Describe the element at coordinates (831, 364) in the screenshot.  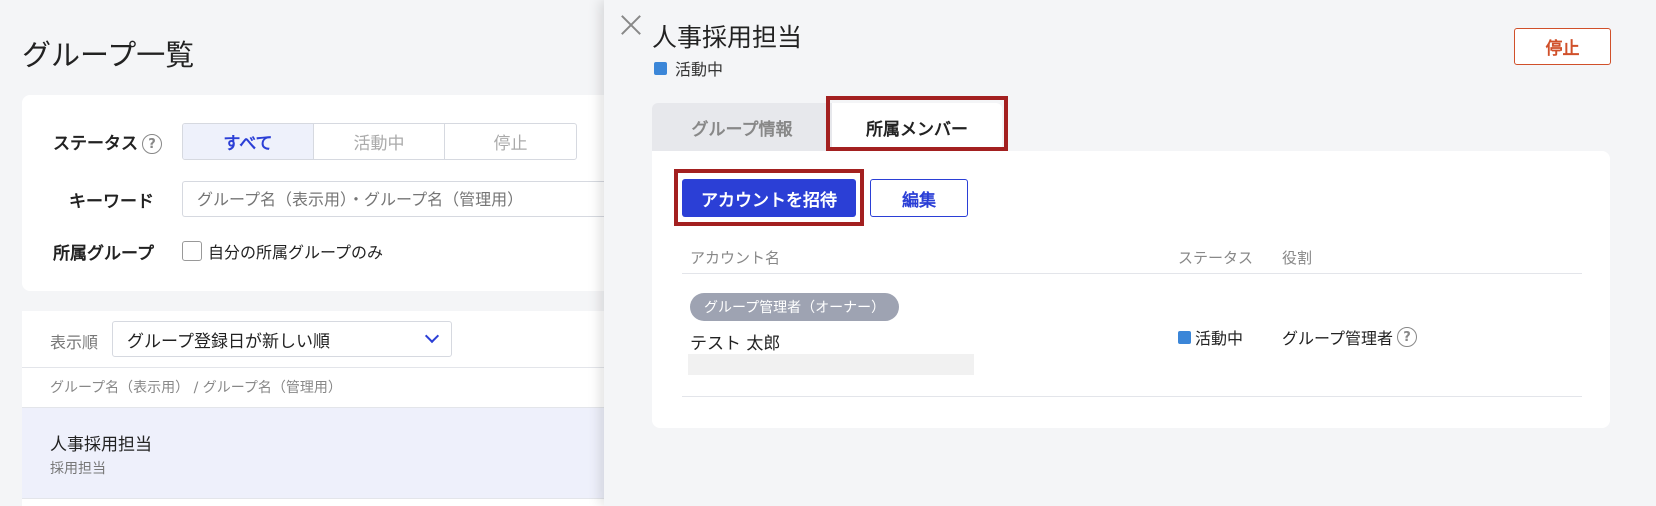
I see `masked-email-placeholder` at that location.